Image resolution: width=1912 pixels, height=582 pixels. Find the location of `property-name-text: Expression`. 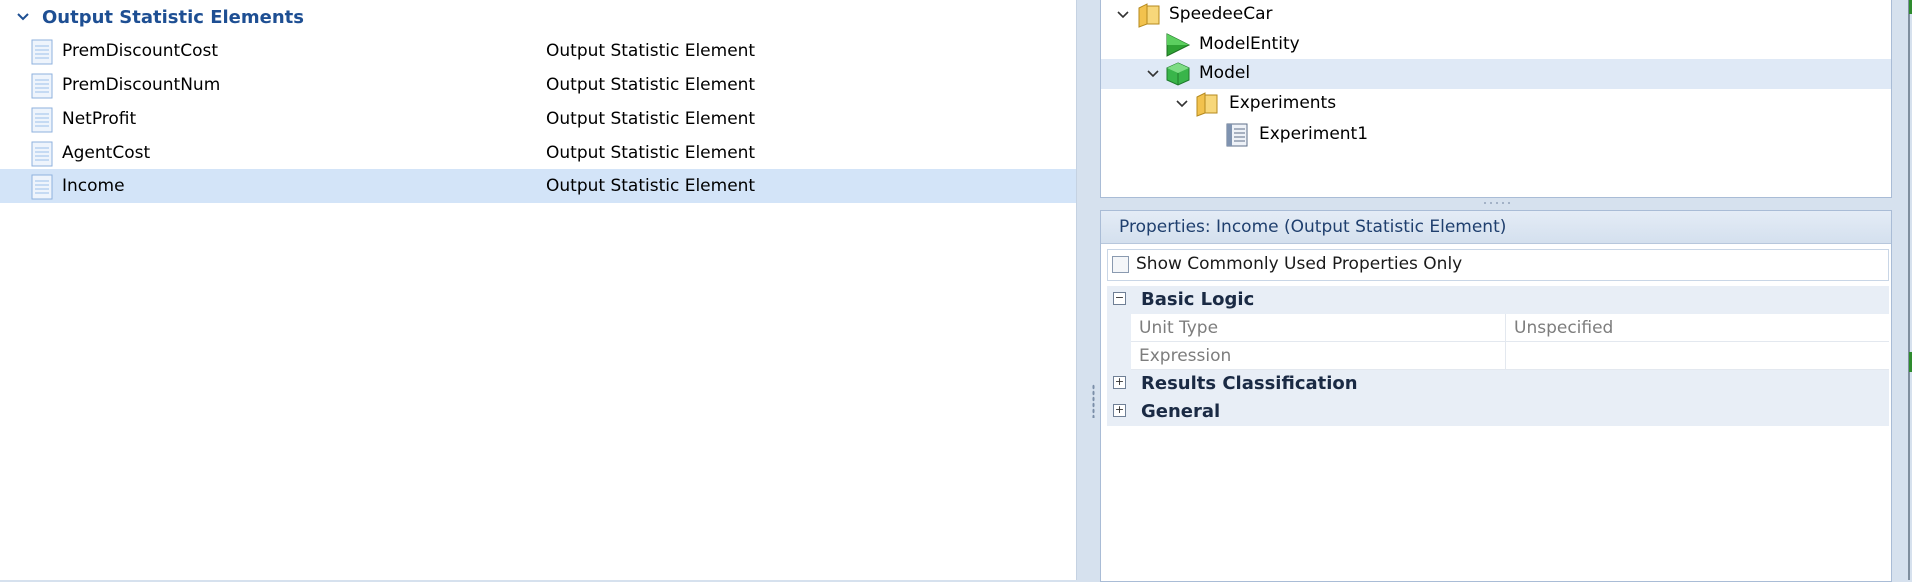

property-name-text: Expression is located at coordinates (1185, 356).